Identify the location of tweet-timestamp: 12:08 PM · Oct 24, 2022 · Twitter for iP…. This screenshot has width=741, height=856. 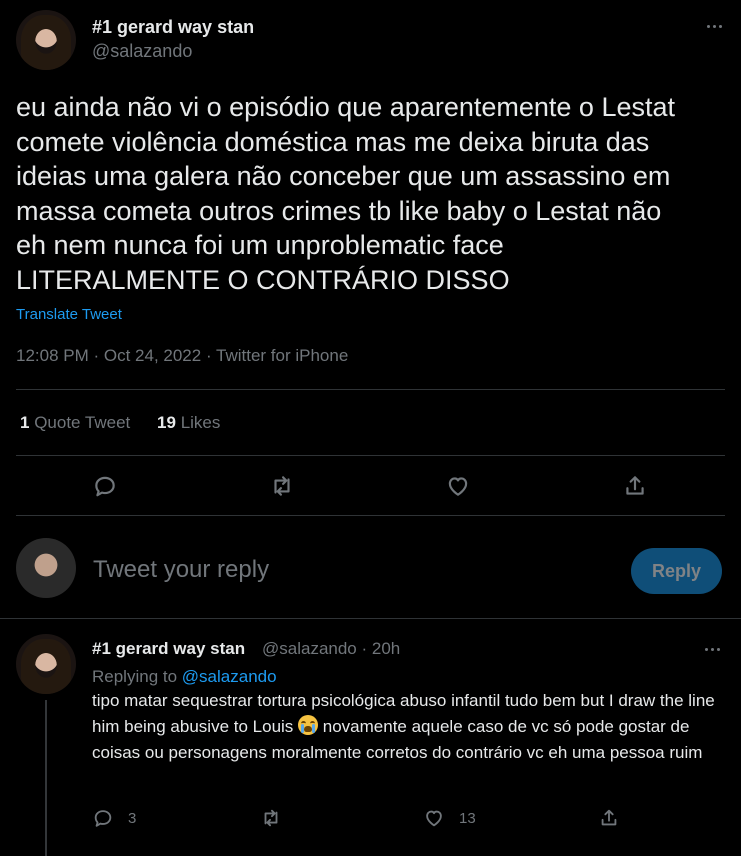
(182, 356).